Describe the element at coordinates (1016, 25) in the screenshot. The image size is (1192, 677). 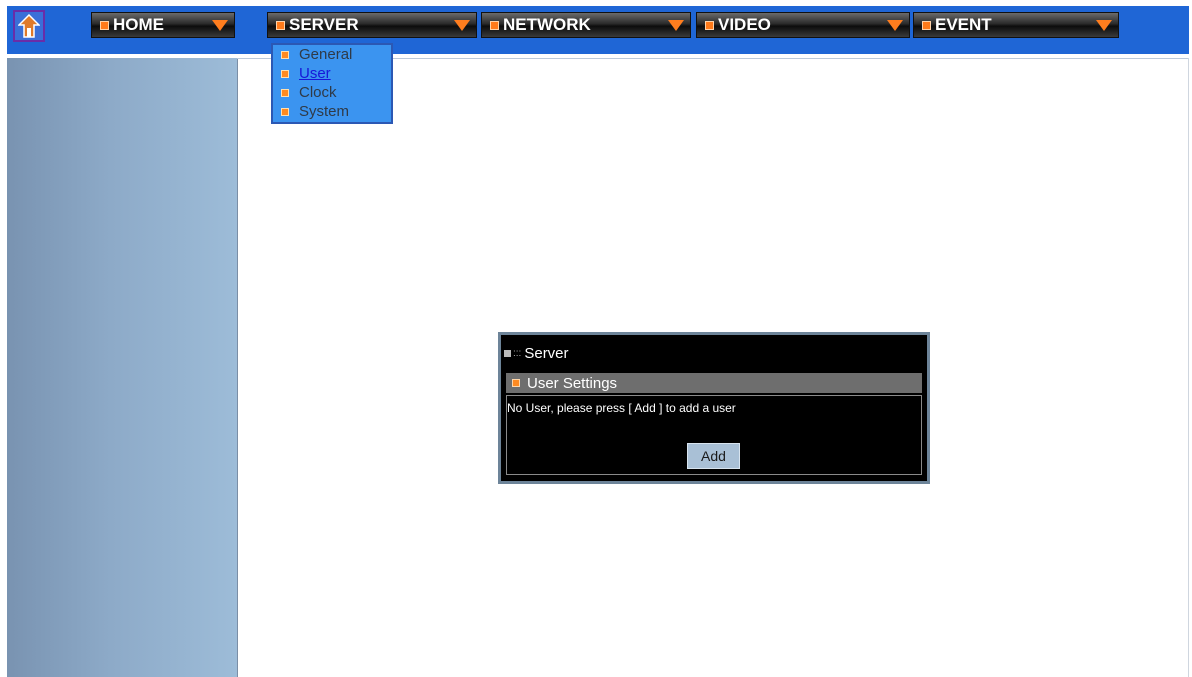
I see `menu-event: EVENT` at that location.